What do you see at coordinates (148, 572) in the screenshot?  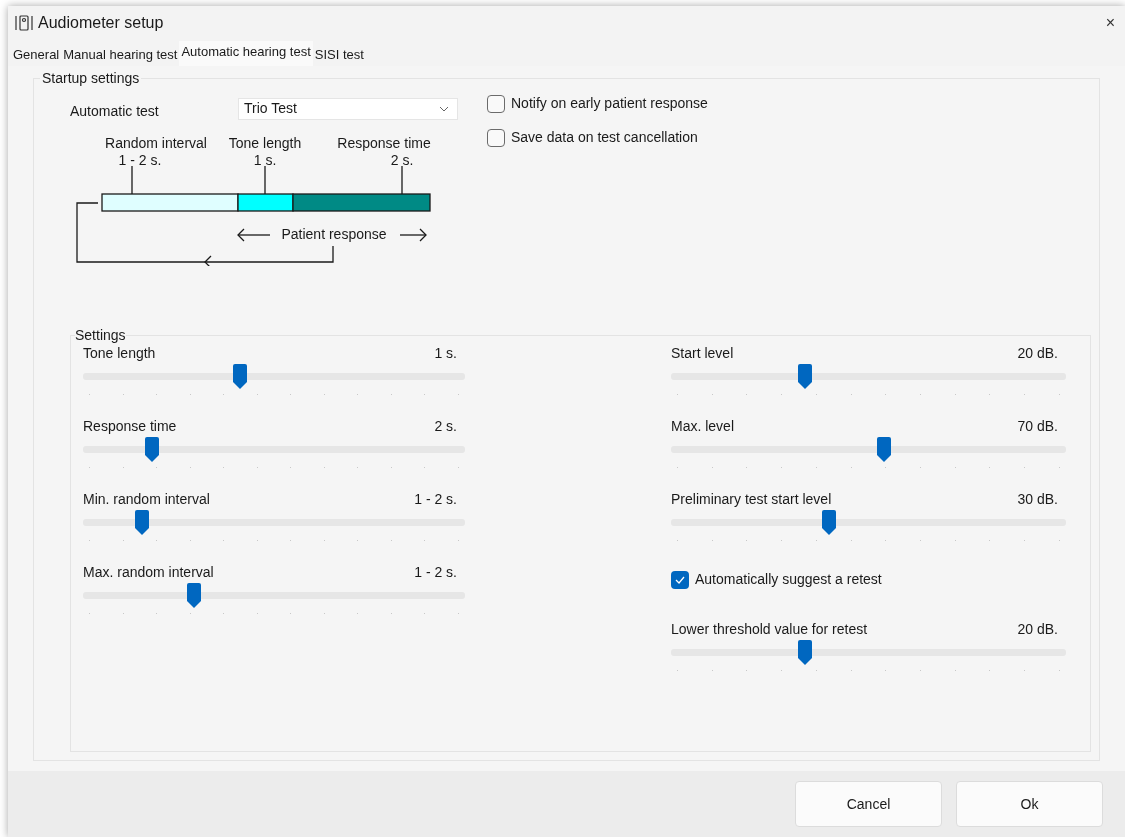 I see `slider-label: Max. random interval` at bounding box center [148, 572].